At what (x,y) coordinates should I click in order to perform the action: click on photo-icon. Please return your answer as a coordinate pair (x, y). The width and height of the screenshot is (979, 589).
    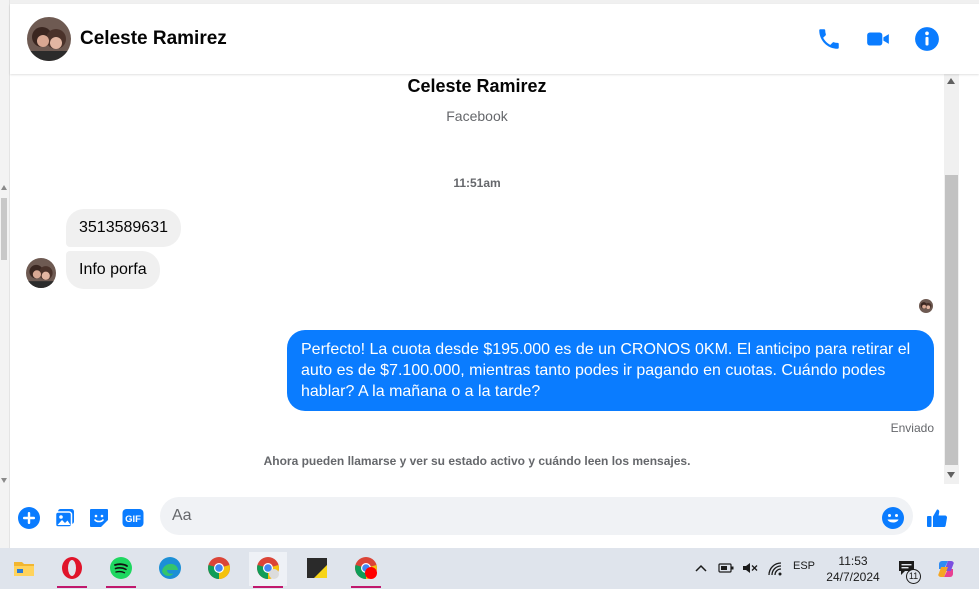
    Looking at the image, I should click on (65, 518).